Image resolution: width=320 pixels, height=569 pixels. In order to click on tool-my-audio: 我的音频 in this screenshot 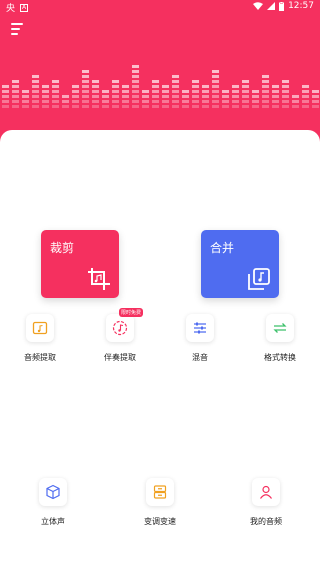, I will do `click(266, 502)`.